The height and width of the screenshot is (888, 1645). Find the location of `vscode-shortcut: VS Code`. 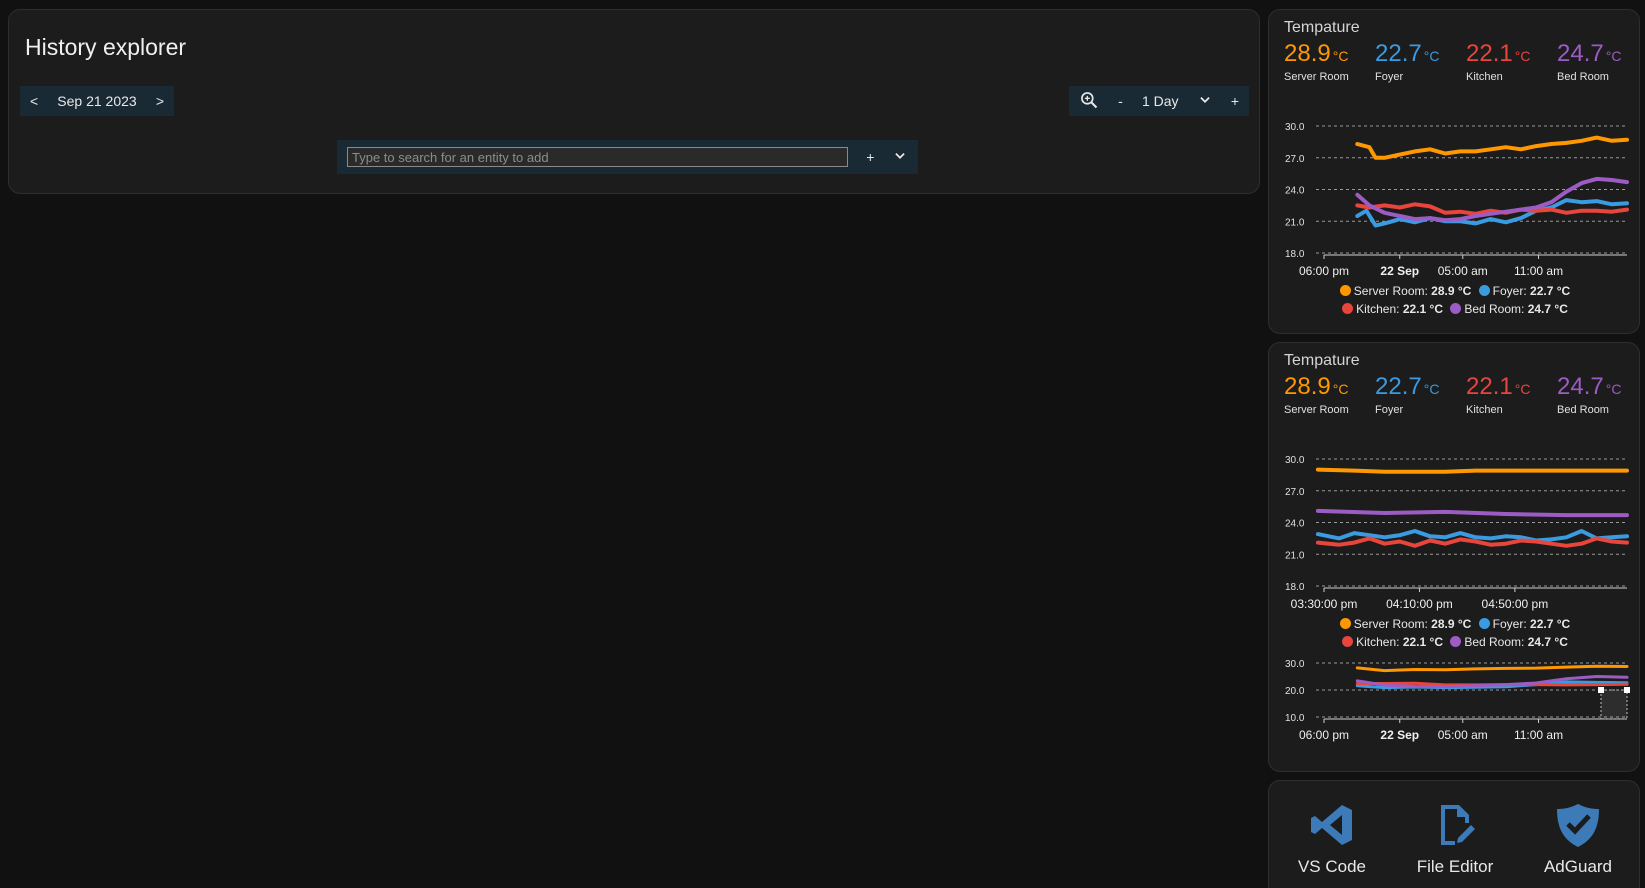

vscode-shortcut: VS Code is located at coordinates (1332, 839).